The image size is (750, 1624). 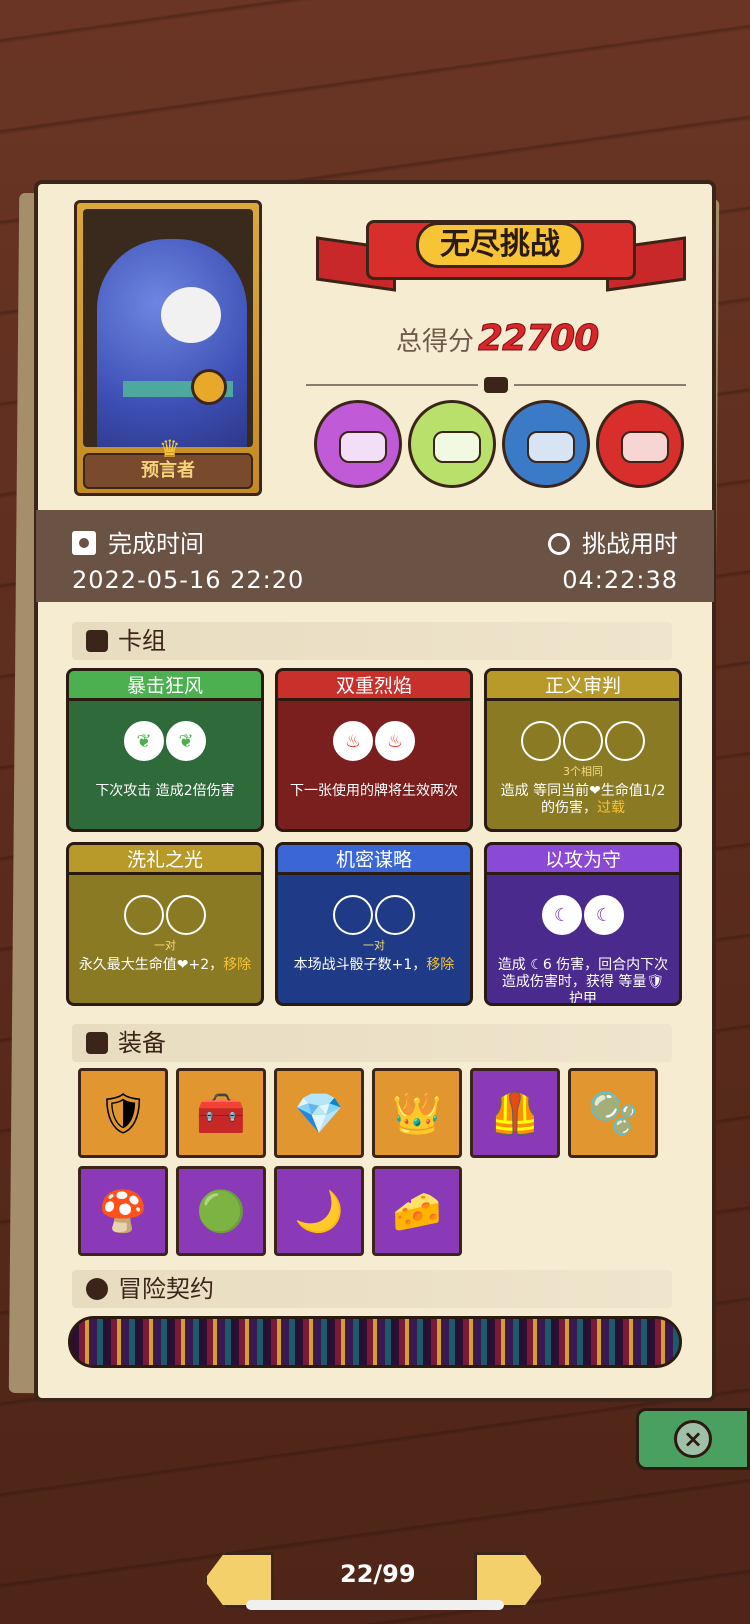 What do you see at coordinates (375, 1605) in the screenshot?
I see `home-indicator` at bounding box center [375, 1605].